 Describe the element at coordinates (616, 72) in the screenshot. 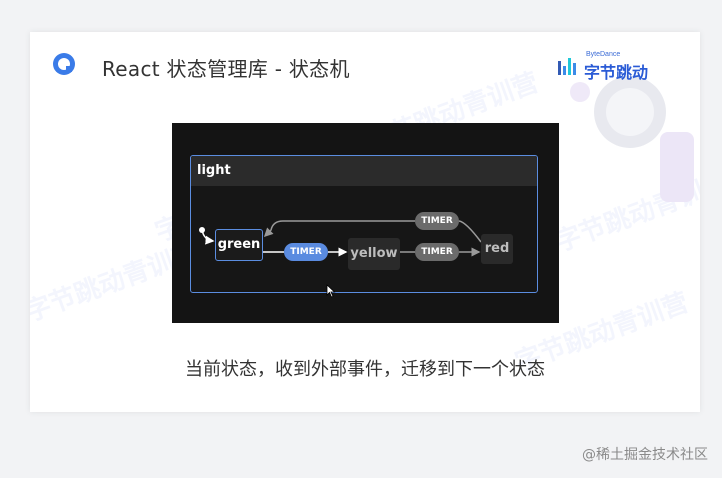

I see `brand-cn: 字节跳动` at that location.